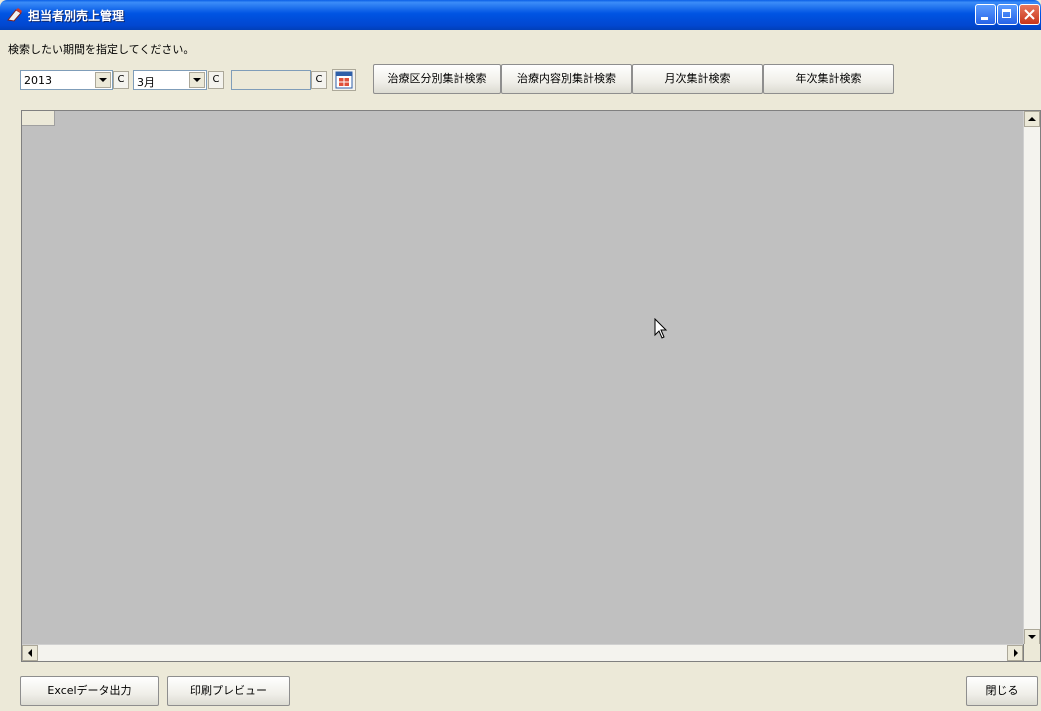 The height and width of the screenshot is (711, 1041). What do you see at coordinates (566, 79) in the screenshot?
I see `search-by-treatment-content-button: 治療内容別集計検索` at bounding box center [566, 79].